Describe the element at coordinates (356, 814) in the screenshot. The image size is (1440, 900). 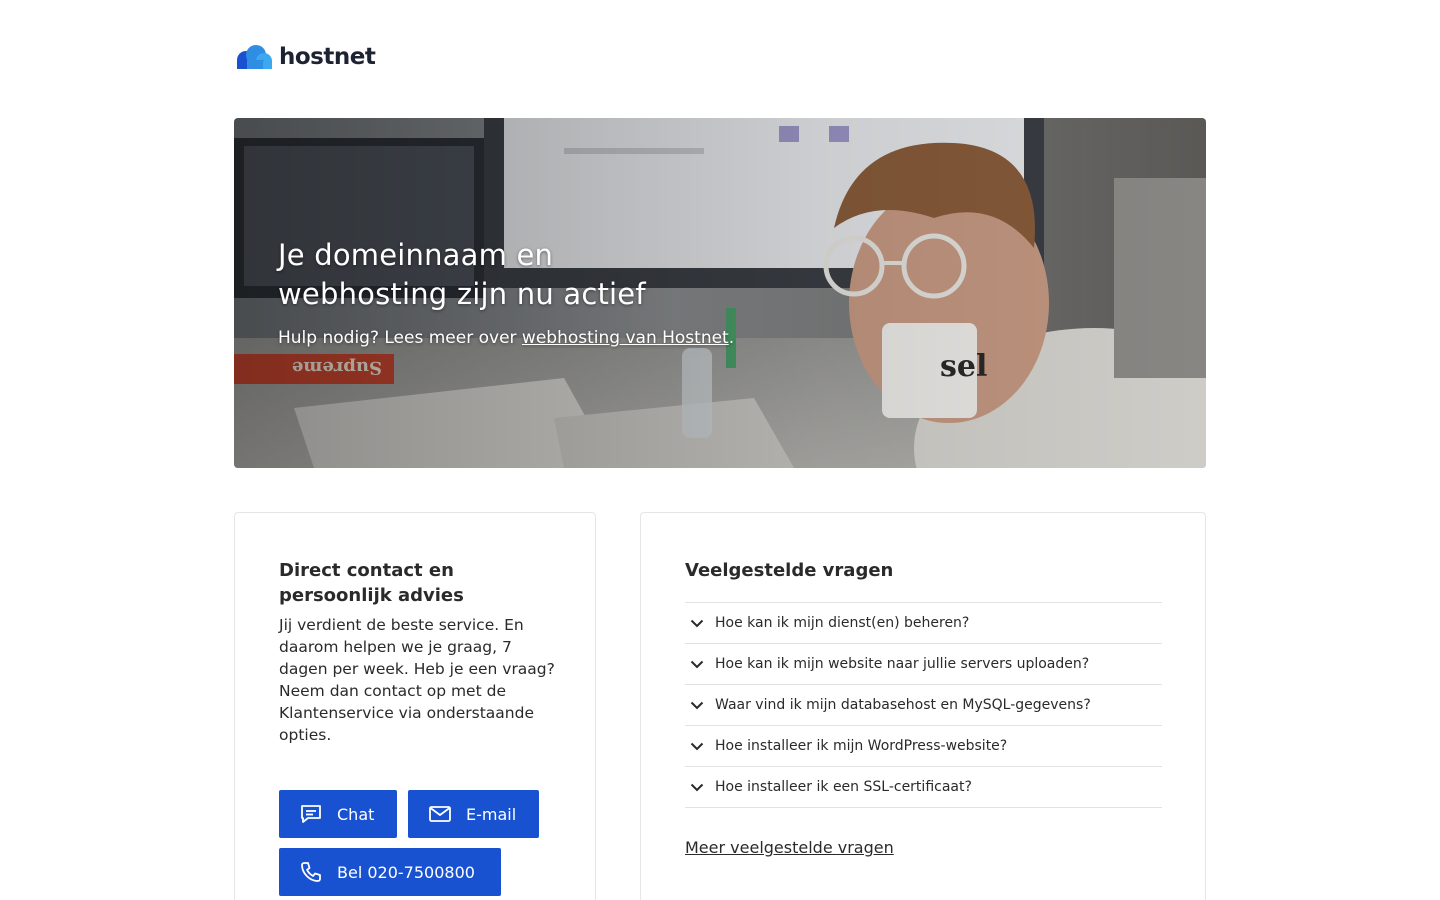
I see `chat-button-label: Chat` at that location.